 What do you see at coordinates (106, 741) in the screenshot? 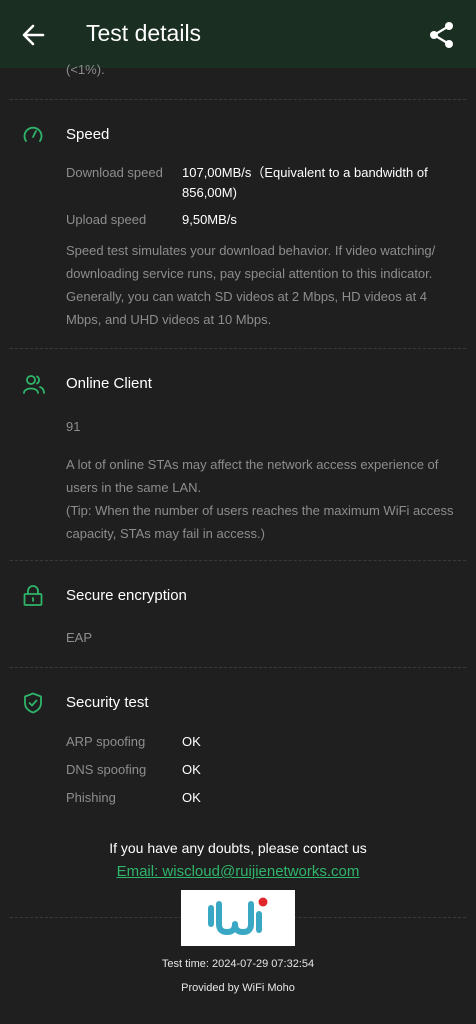
I see `security-row-label: ARP spoofing` at bounding box center [106, 741].